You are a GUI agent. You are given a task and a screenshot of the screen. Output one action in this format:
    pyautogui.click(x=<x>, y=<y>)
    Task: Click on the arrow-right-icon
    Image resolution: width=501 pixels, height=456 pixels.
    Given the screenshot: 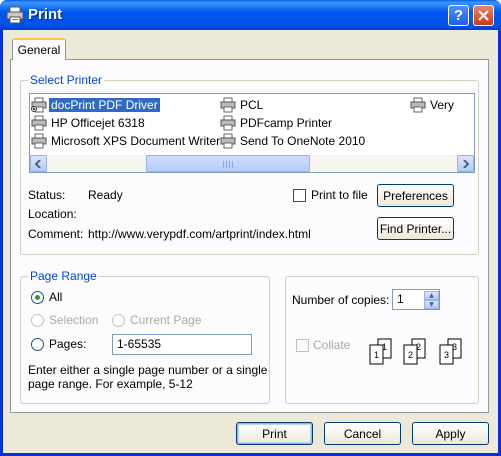 What is the action you would take?
    pyautogui.click(x=466, y=163)
    